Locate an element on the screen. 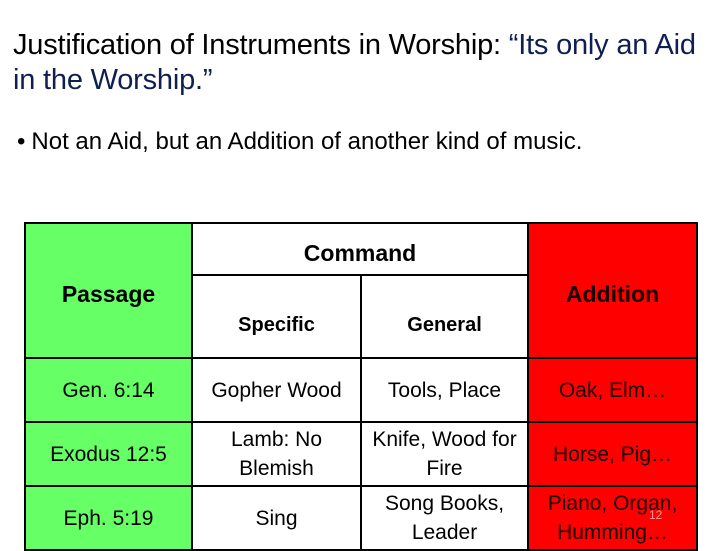 The height and width of the screenshot is (551, 720). cell-passage: Exodus 12:5 is located at coordinates (108, 454).